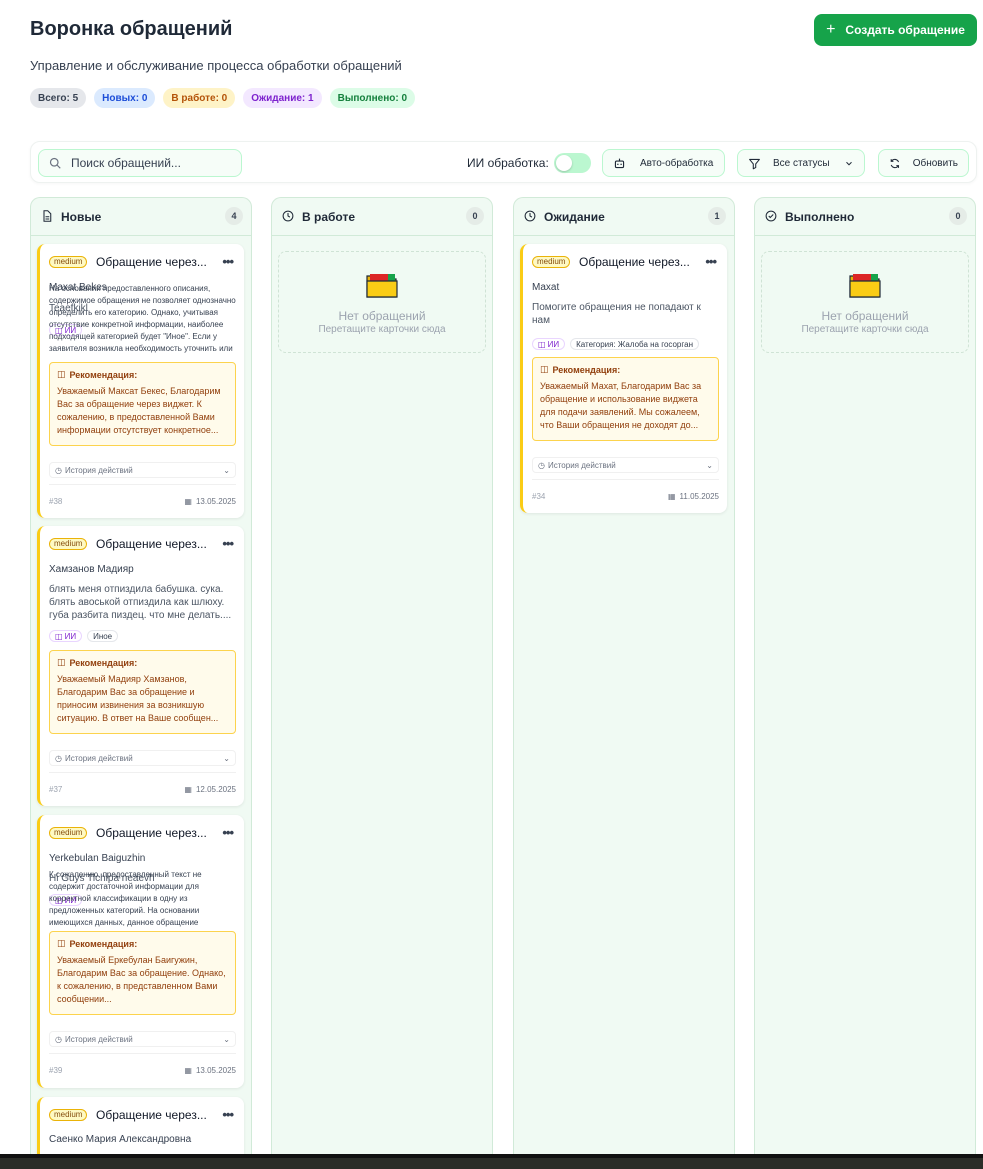 The image size is (983, 1169). What do you see at coordinates (58, 98) in the screenshot?
I see `stat-badge-total: Всего: 5` at bounding box center [58, 98].